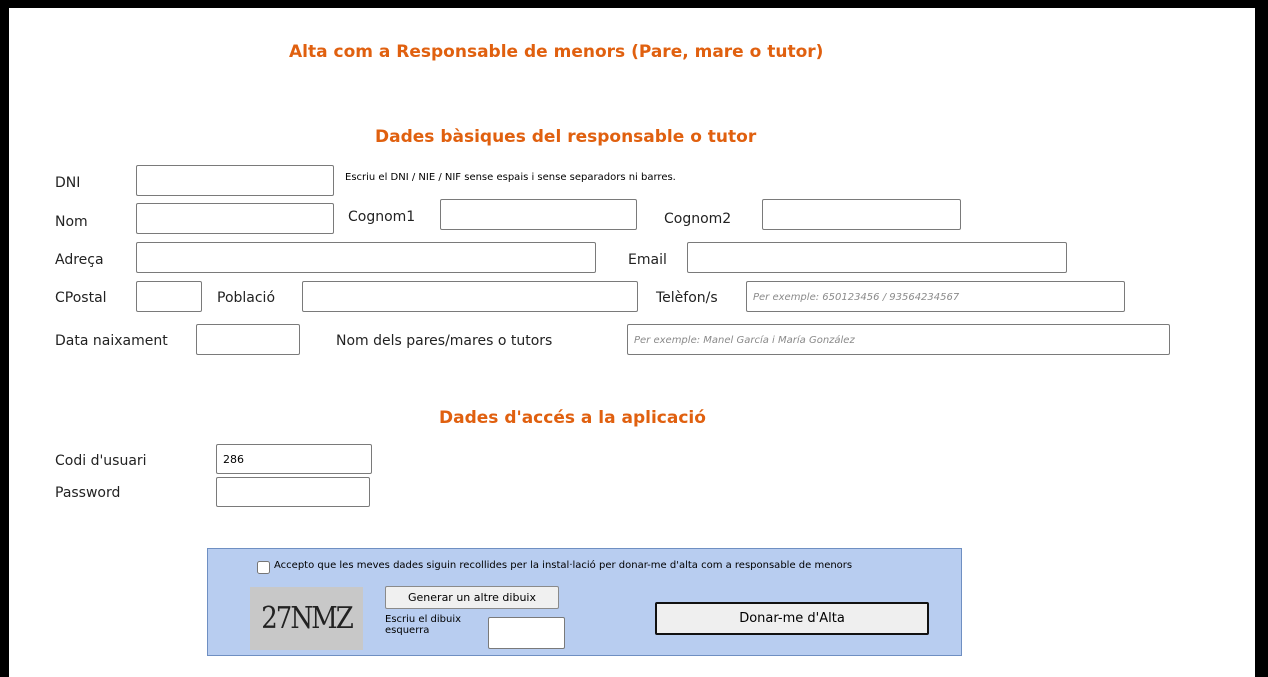 This screenshot has height=677, width=1268. Describe the element at coordinates (472, 597) in the screenshot. I see `regenerate-captcha-button: Generar un altre dibuix` at that location.